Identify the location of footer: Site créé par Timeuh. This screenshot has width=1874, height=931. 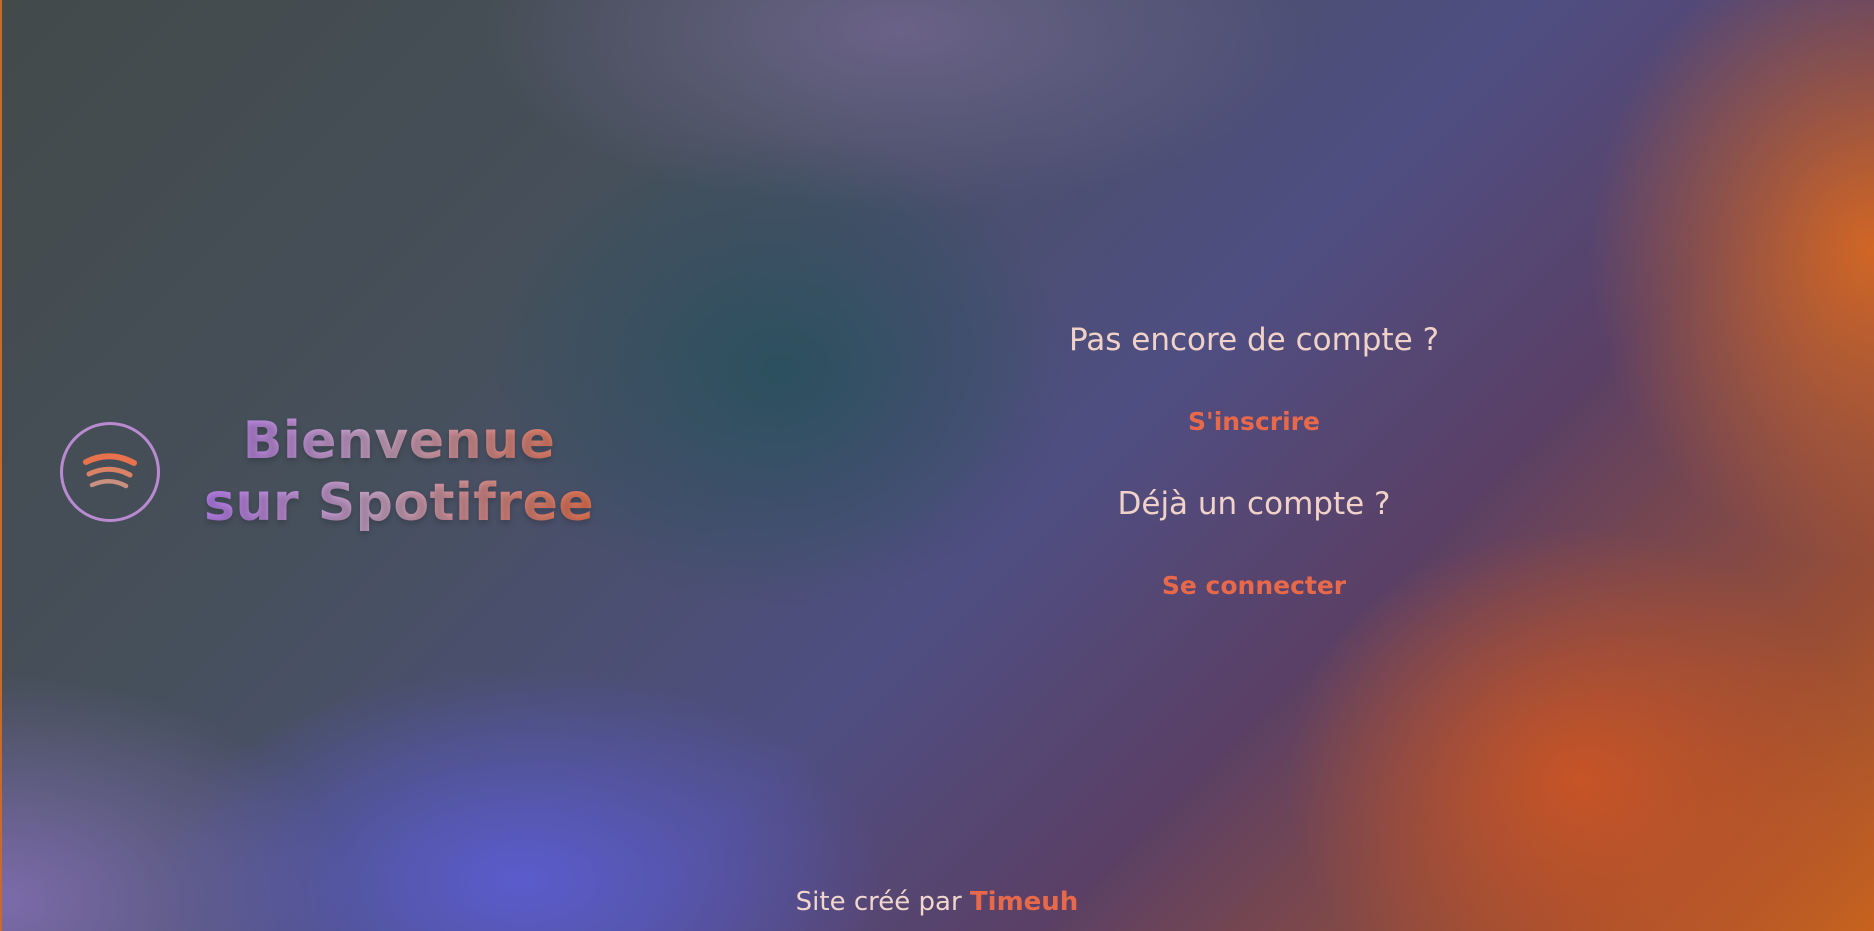
(937, 902).